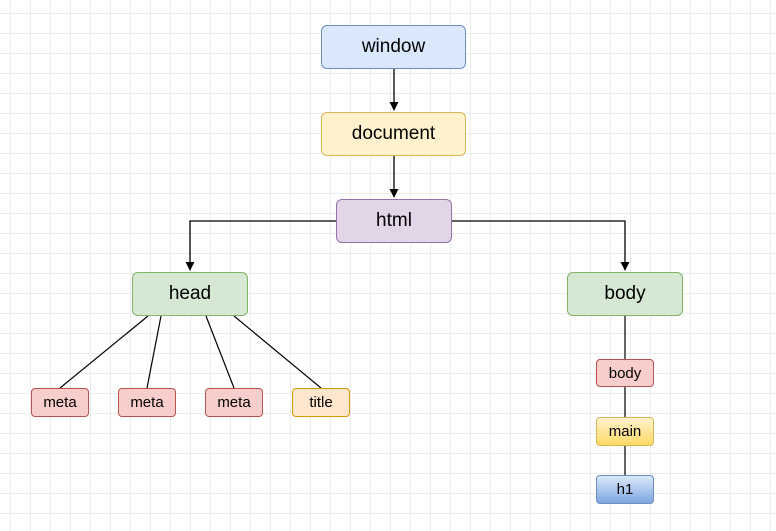 This screenshot has width=776, height=531. What do you see at coordinates (625, 294) in the screenshot?
I see `node-body: body` at bounding box center [625, 294].